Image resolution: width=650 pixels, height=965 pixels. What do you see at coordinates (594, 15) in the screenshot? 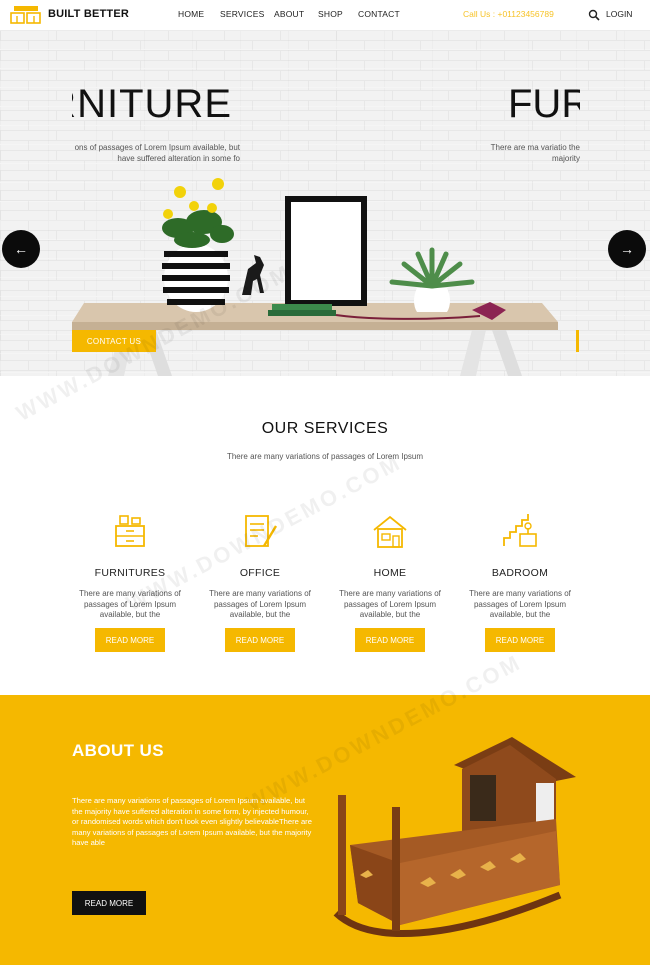
I see `search-icon` at bounding box center [594, 15].